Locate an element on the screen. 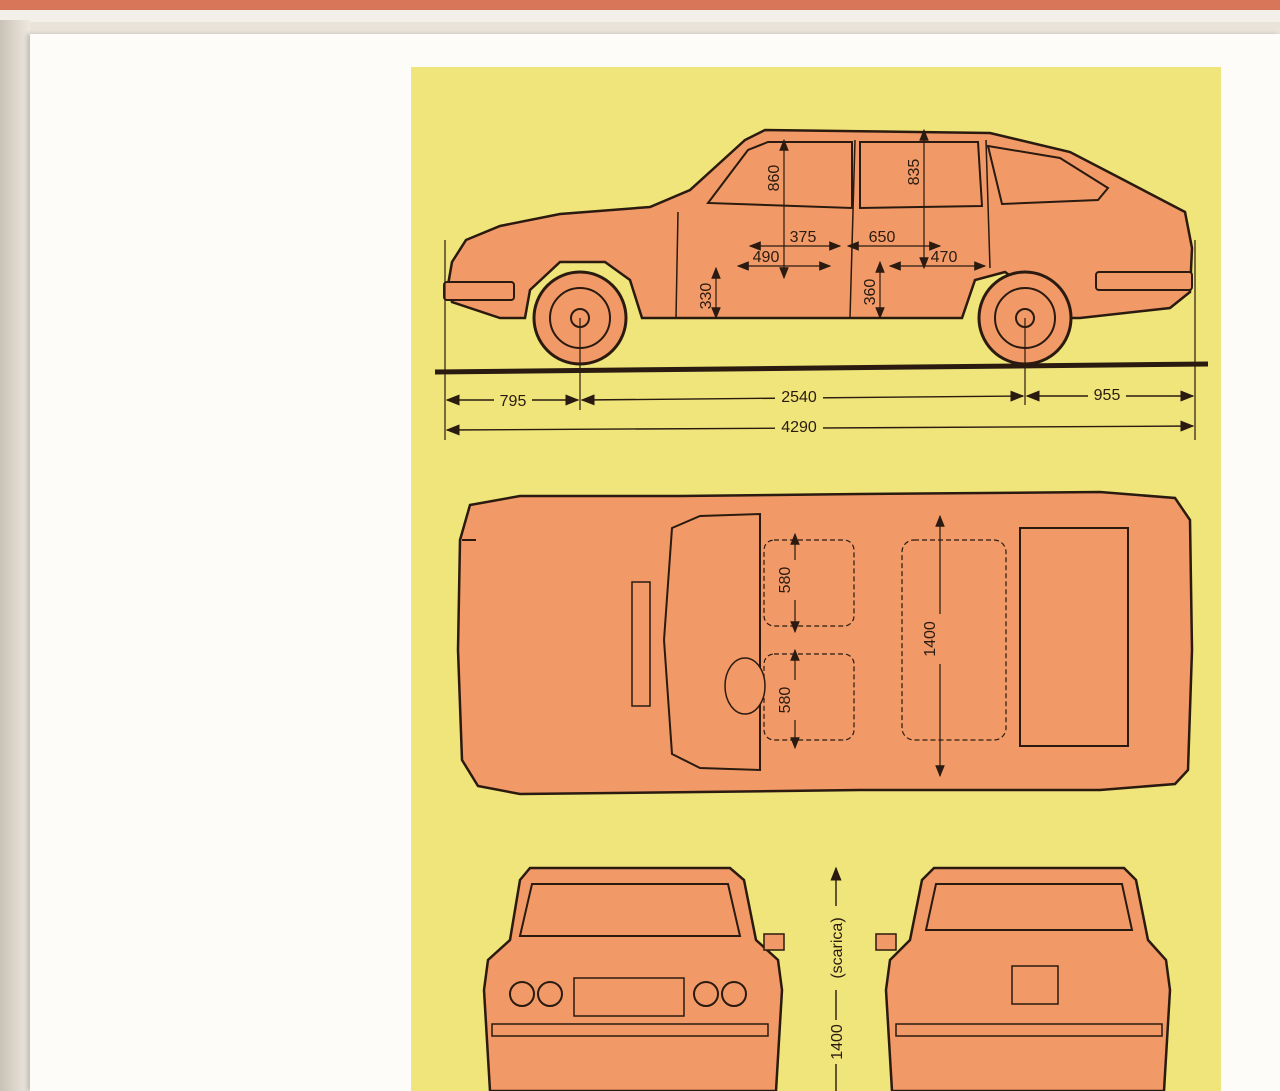 This screenshot has height=1091, width=1280. front-view is located at coordinates (633, 978).